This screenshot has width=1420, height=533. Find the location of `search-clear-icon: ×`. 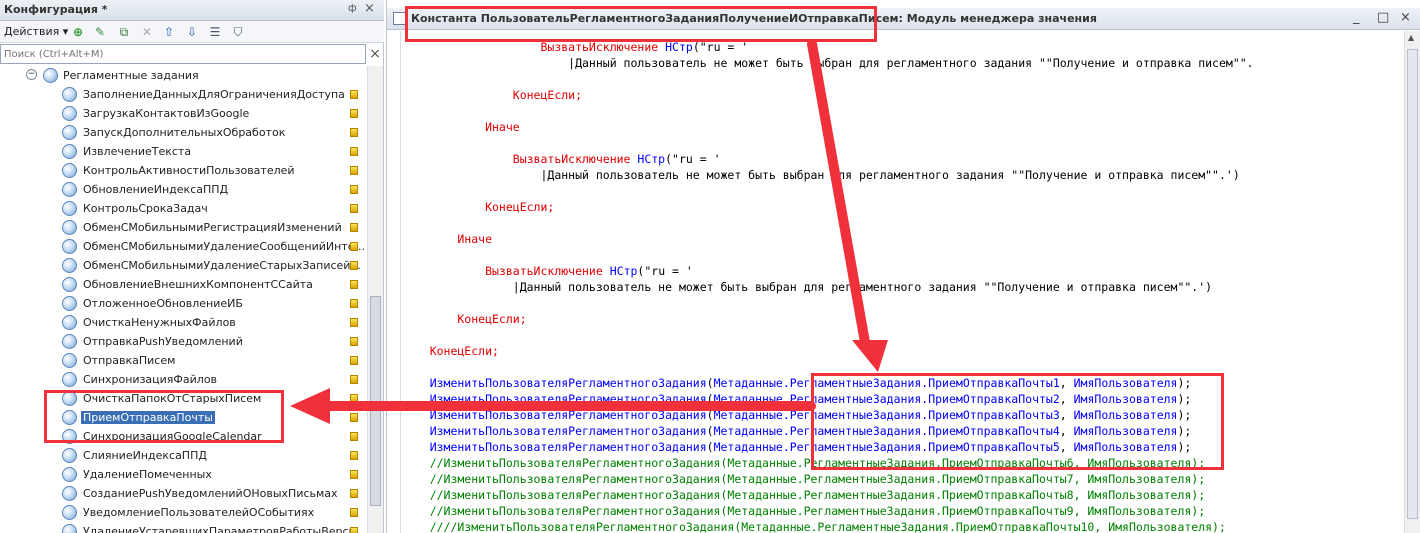

search-clear-icon: × is located at coordinates (375, 54).